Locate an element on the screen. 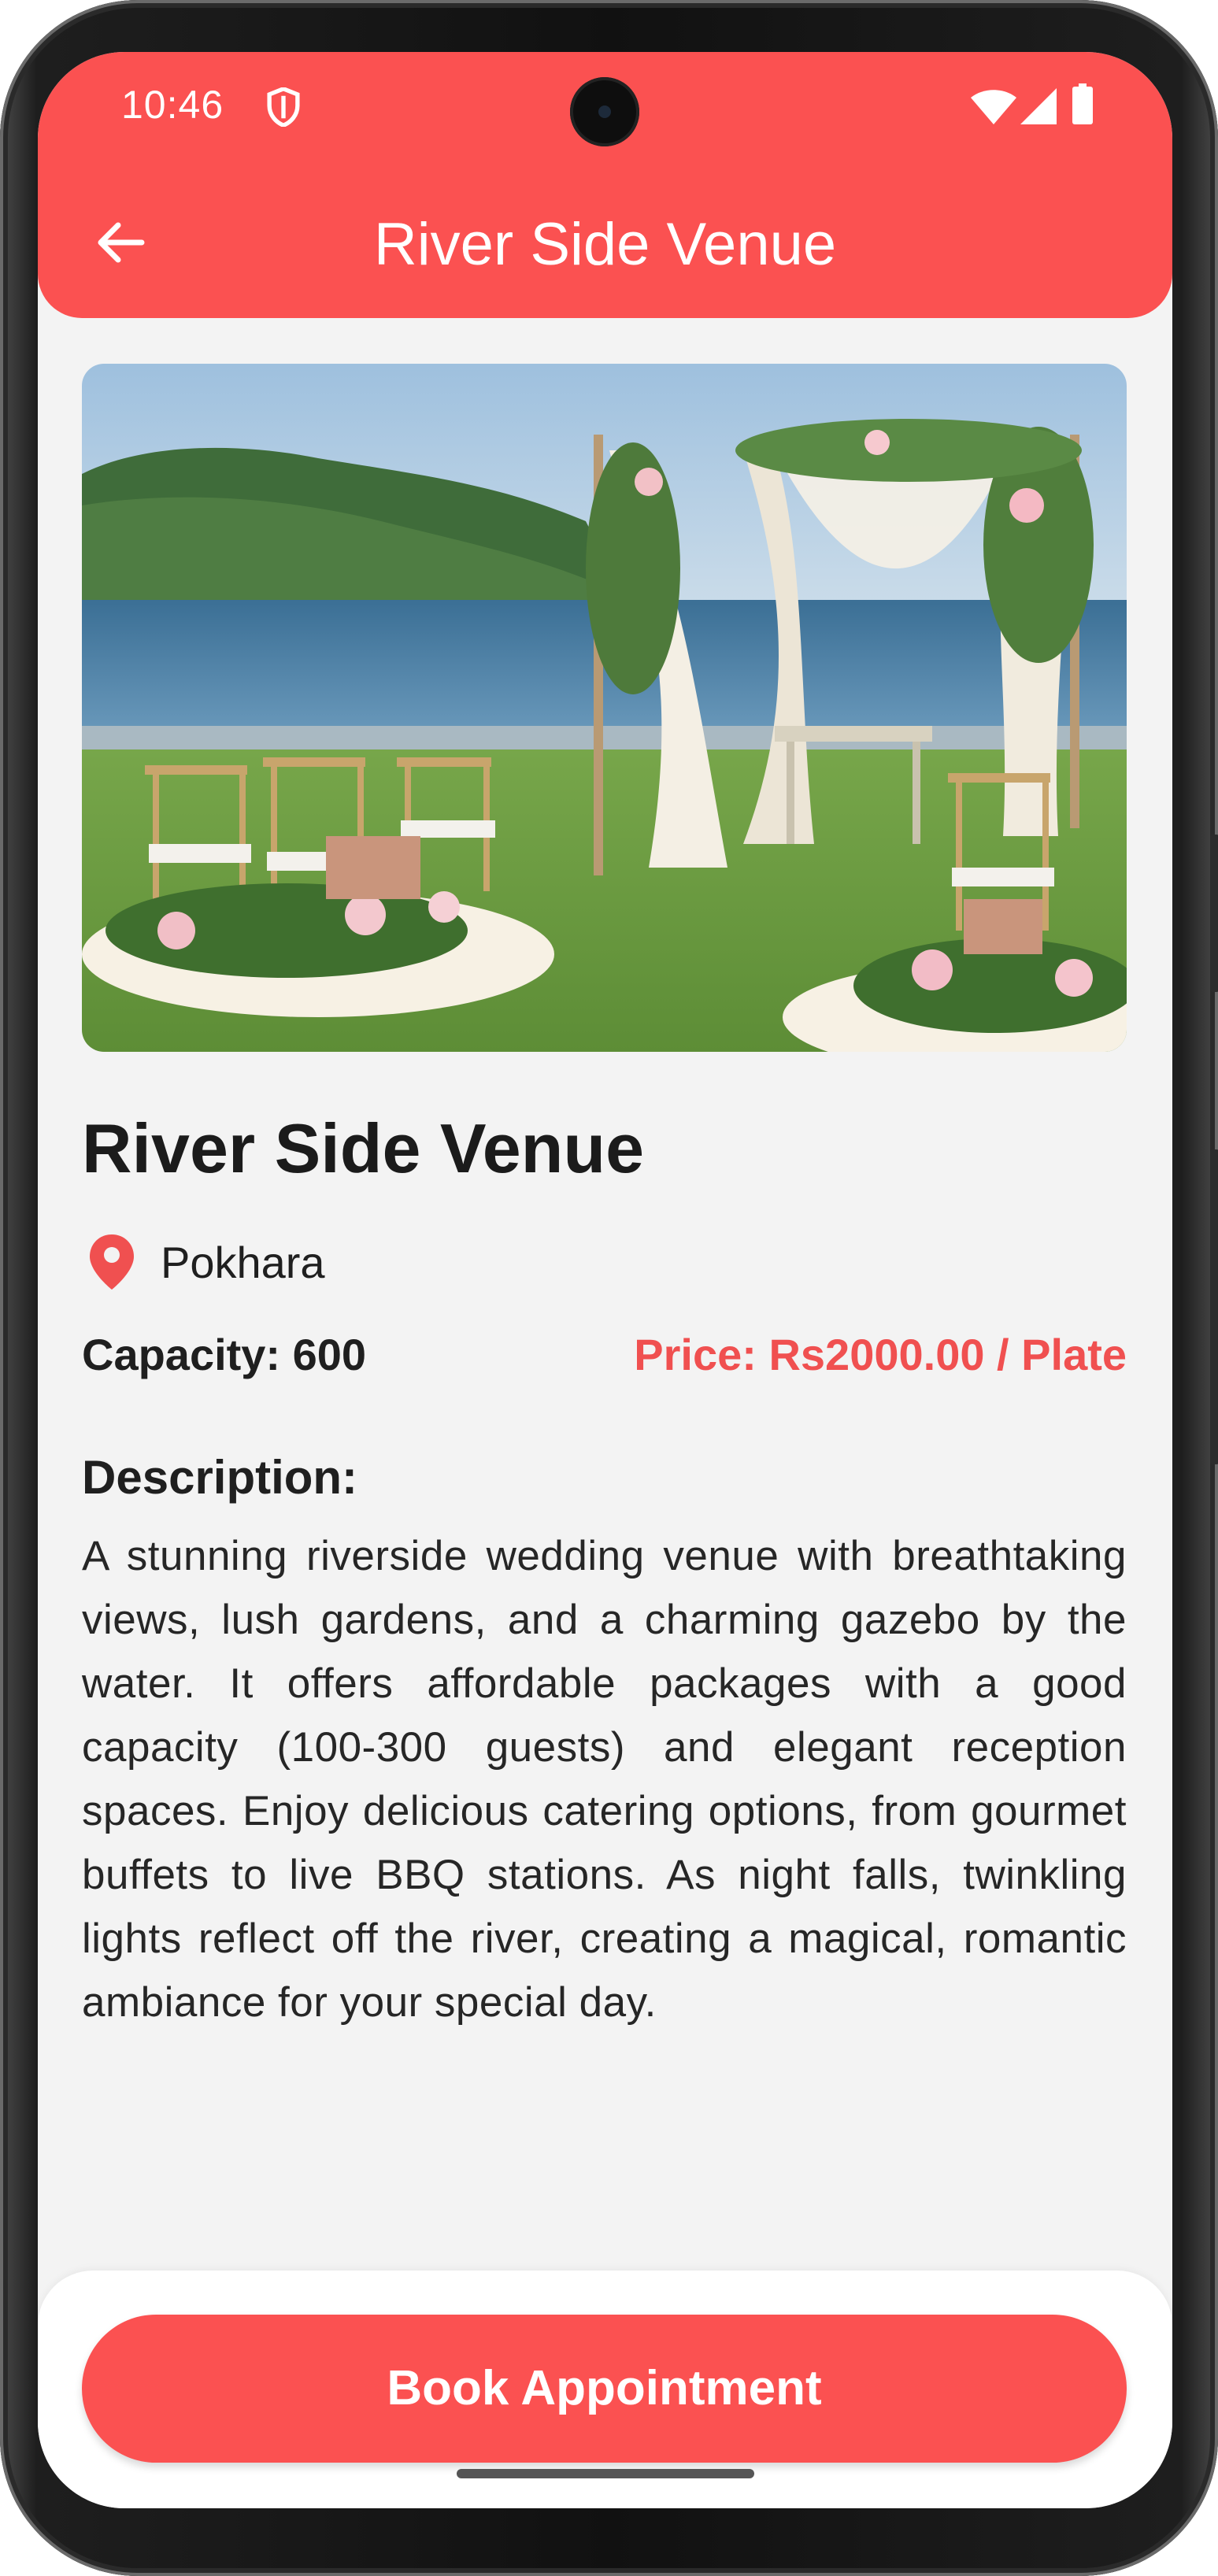 This screenshot has height=2576, width=1218. app-bar-title: River Side Venue is located at coordinates (605, 244).